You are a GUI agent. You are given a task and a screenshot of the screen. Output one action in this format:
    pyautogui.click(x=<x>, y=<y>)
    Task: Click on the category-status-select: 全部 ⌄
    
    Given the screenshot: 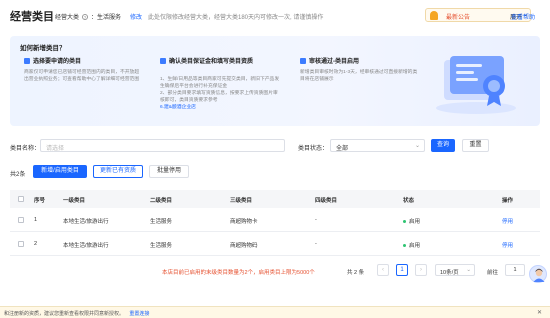 What is the action you would take?
    pyautogui.click(x=377, y=145)
    